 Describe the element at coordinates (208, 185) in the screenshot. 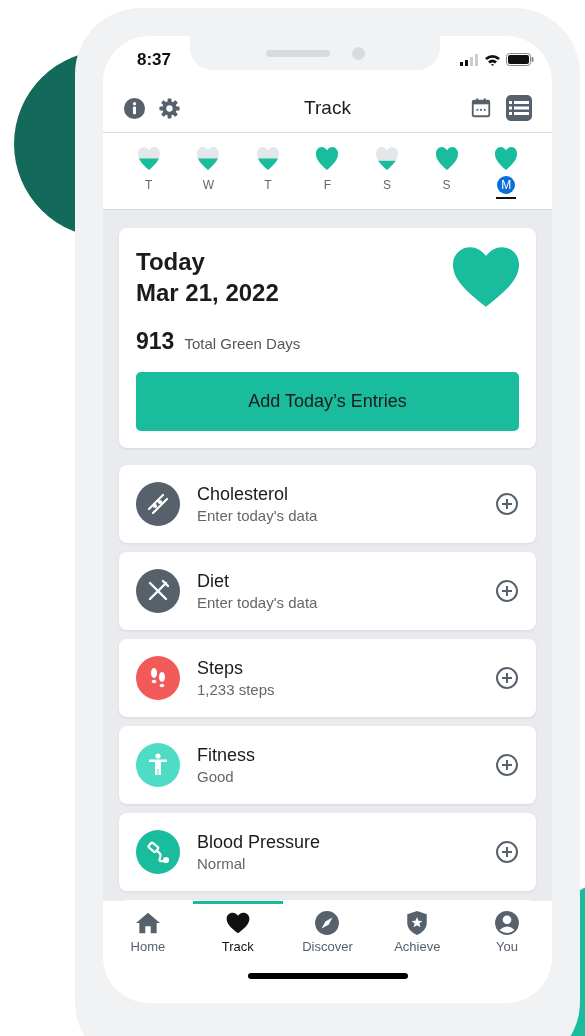

I see `day-label: W` at that location.